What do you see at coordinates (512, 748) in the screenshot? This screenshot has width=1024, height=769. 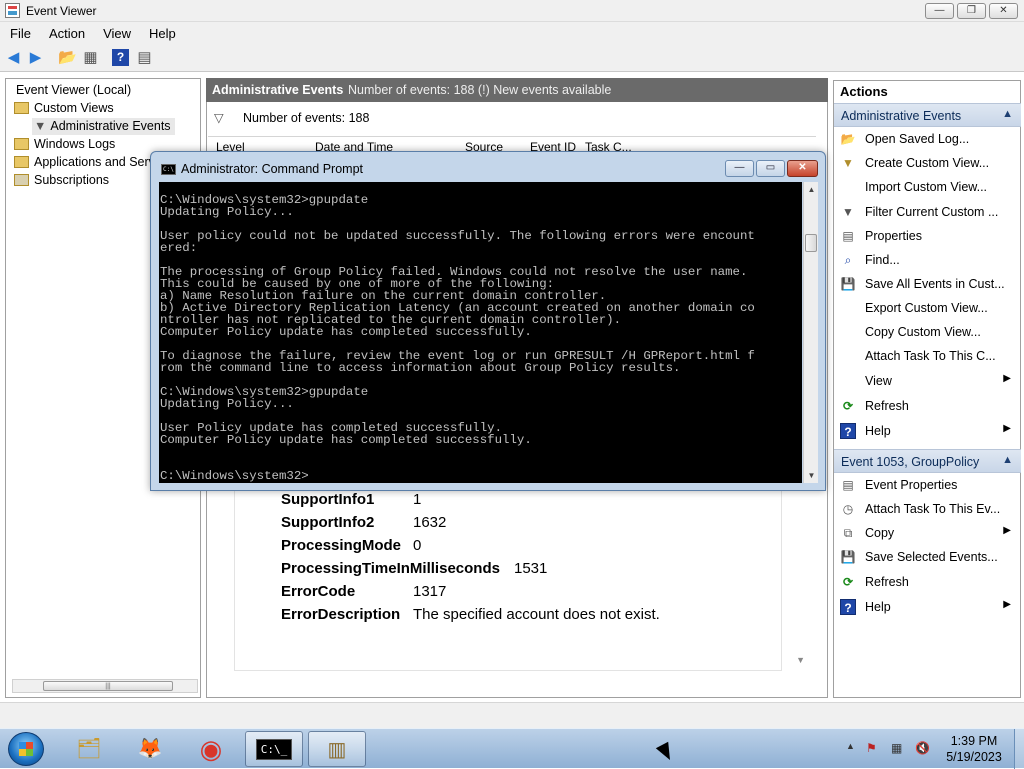 I see `taskbar: 🗂 🦊 ◉ C:\_ ▥ ▲ ⚑ ▦ 🔇 1:39 PM 5/19/2023` at bounding box center [512, 748].